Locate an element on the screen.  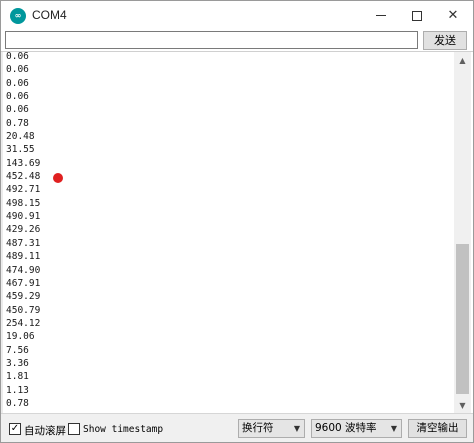
maximize-icon is located at coordinates (417, 15).